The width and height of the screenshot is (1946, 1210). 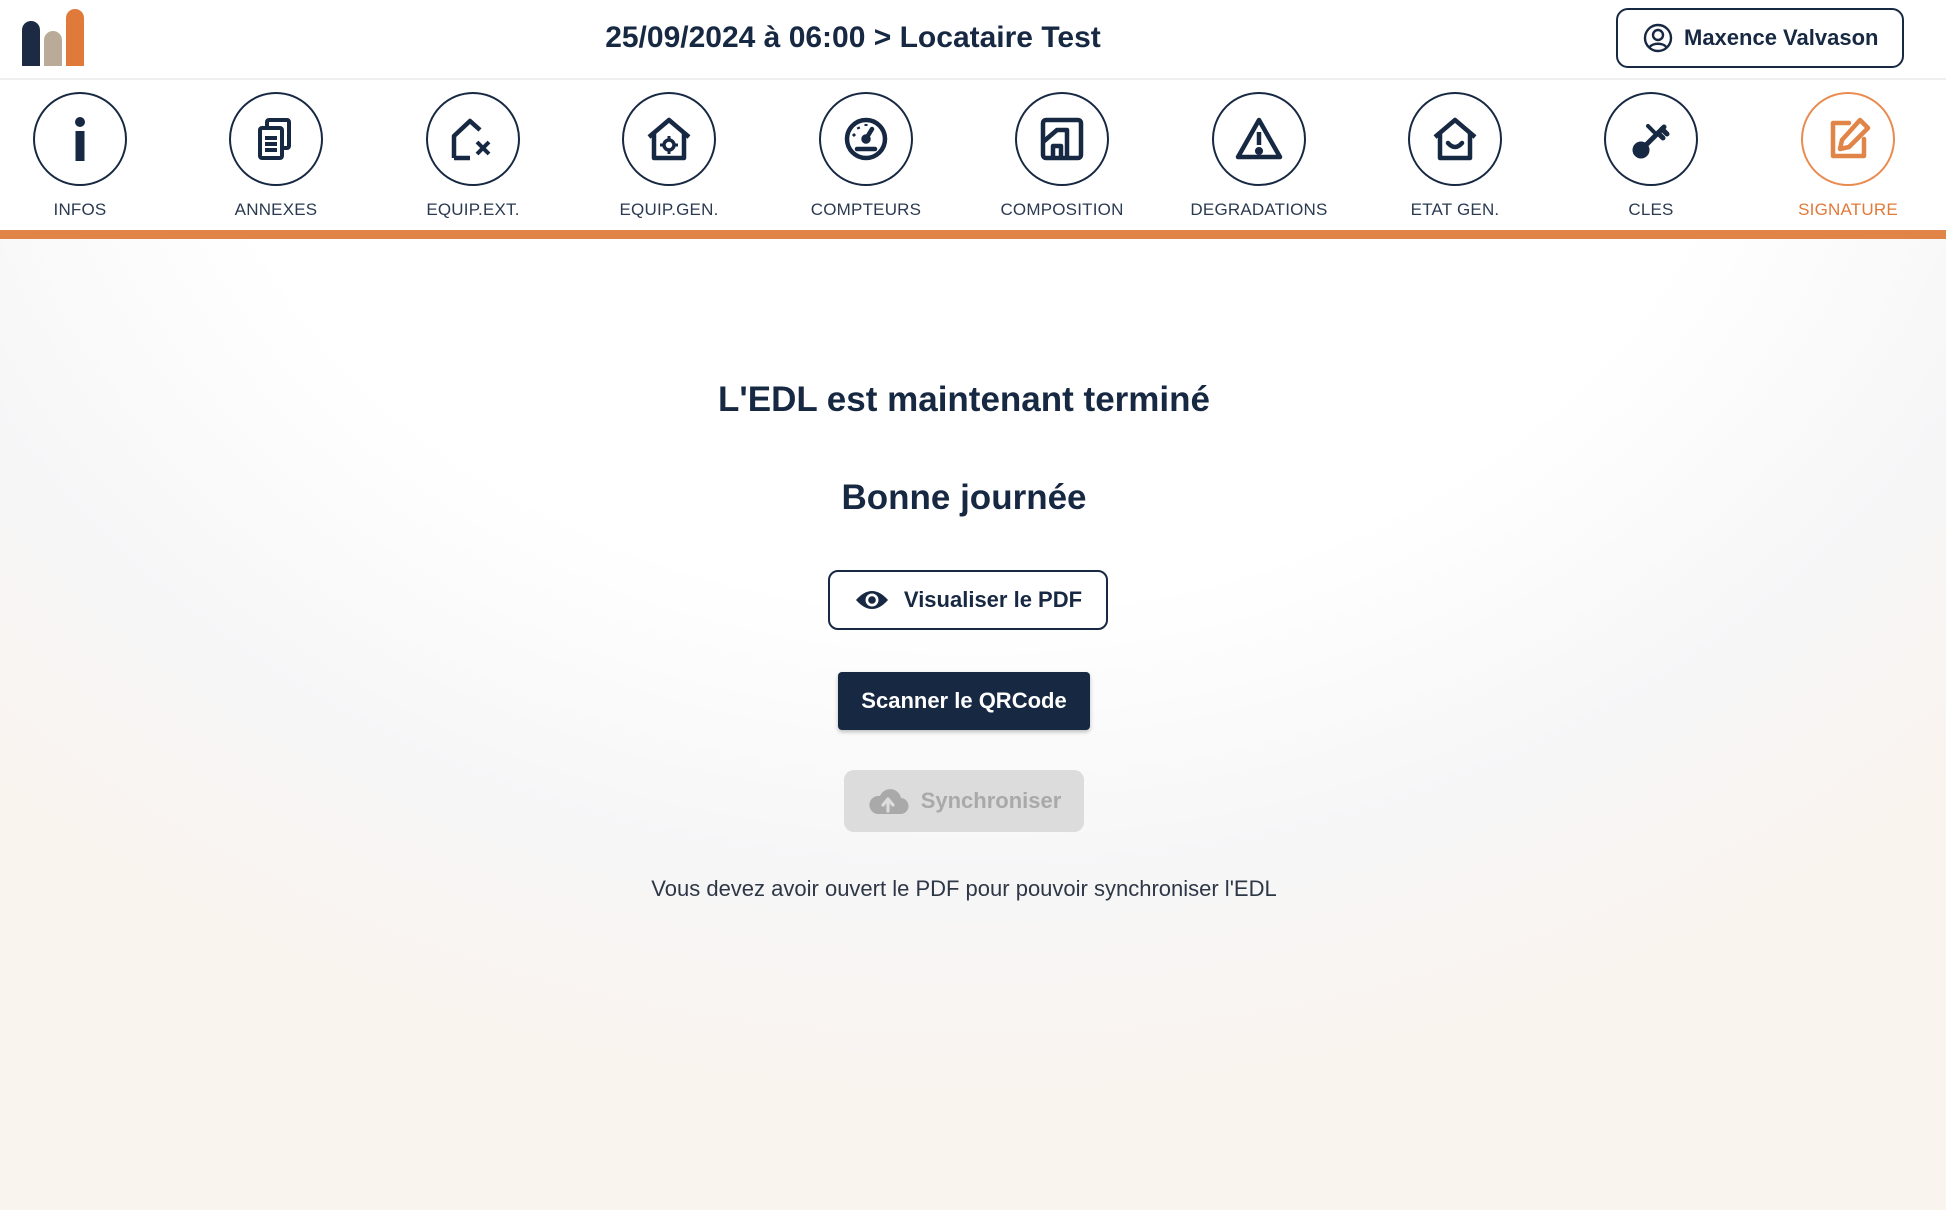 I want to click on user-name: Maxence Valvason, so click(x=1781, y=37).